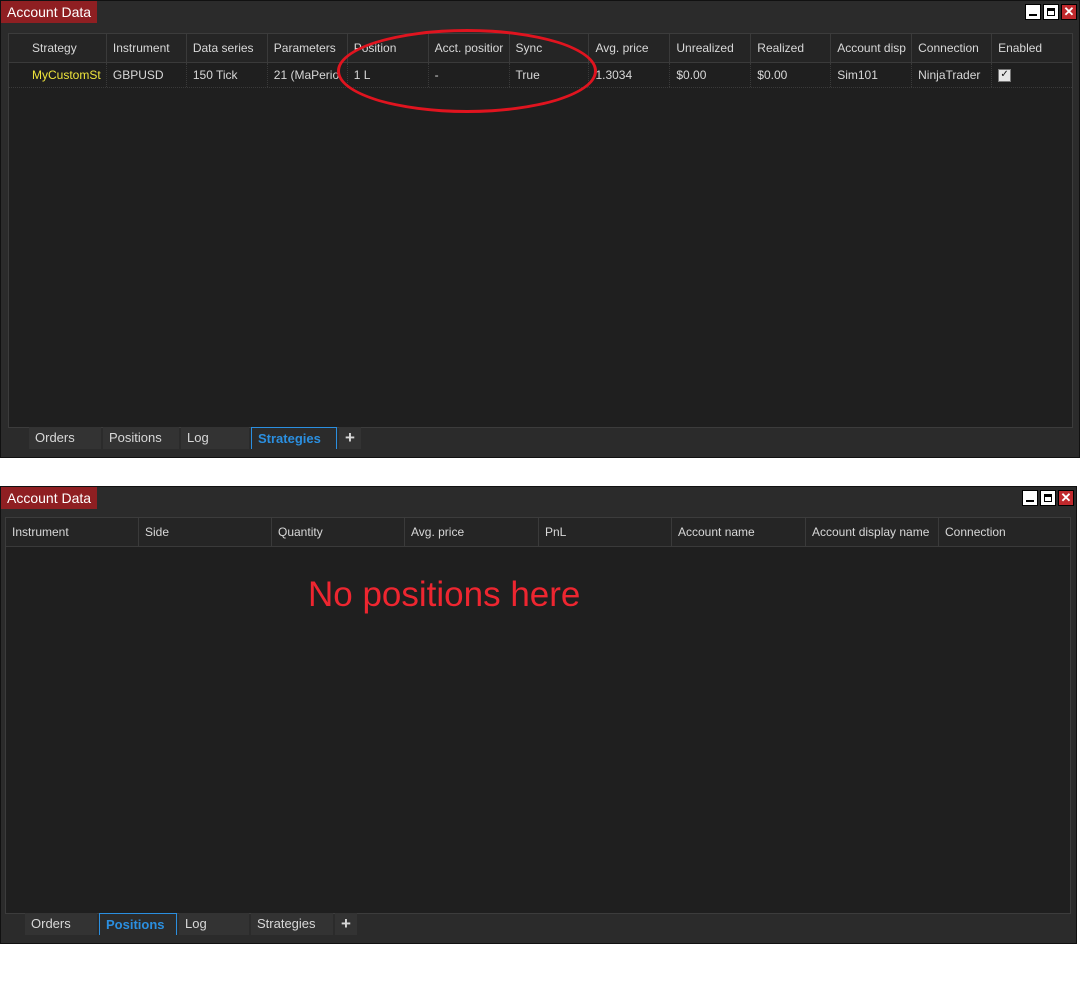  I want to click on column-header-pnl: PnL, so click(605, 532).